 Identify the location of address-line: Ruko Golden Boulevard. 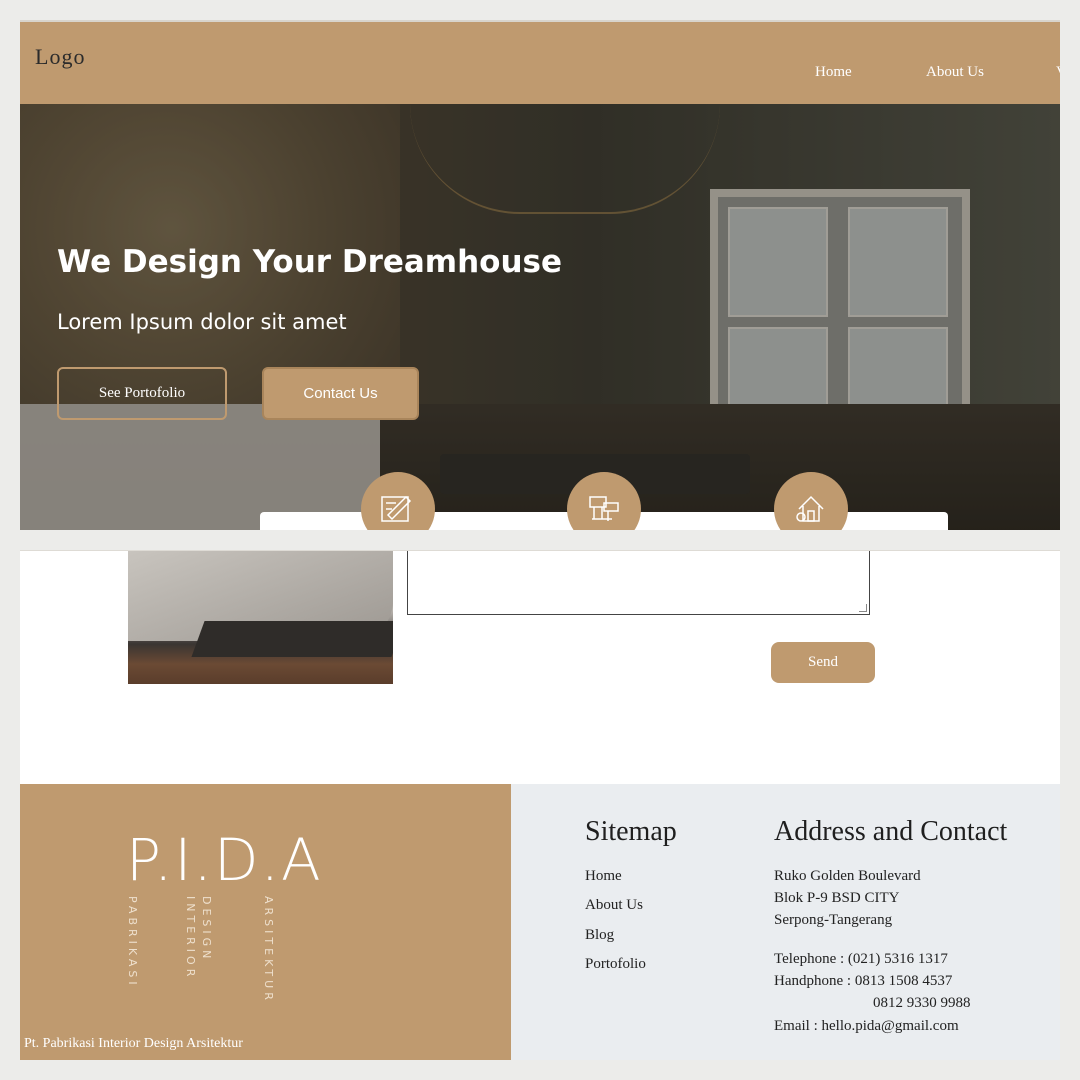
(847, 876).